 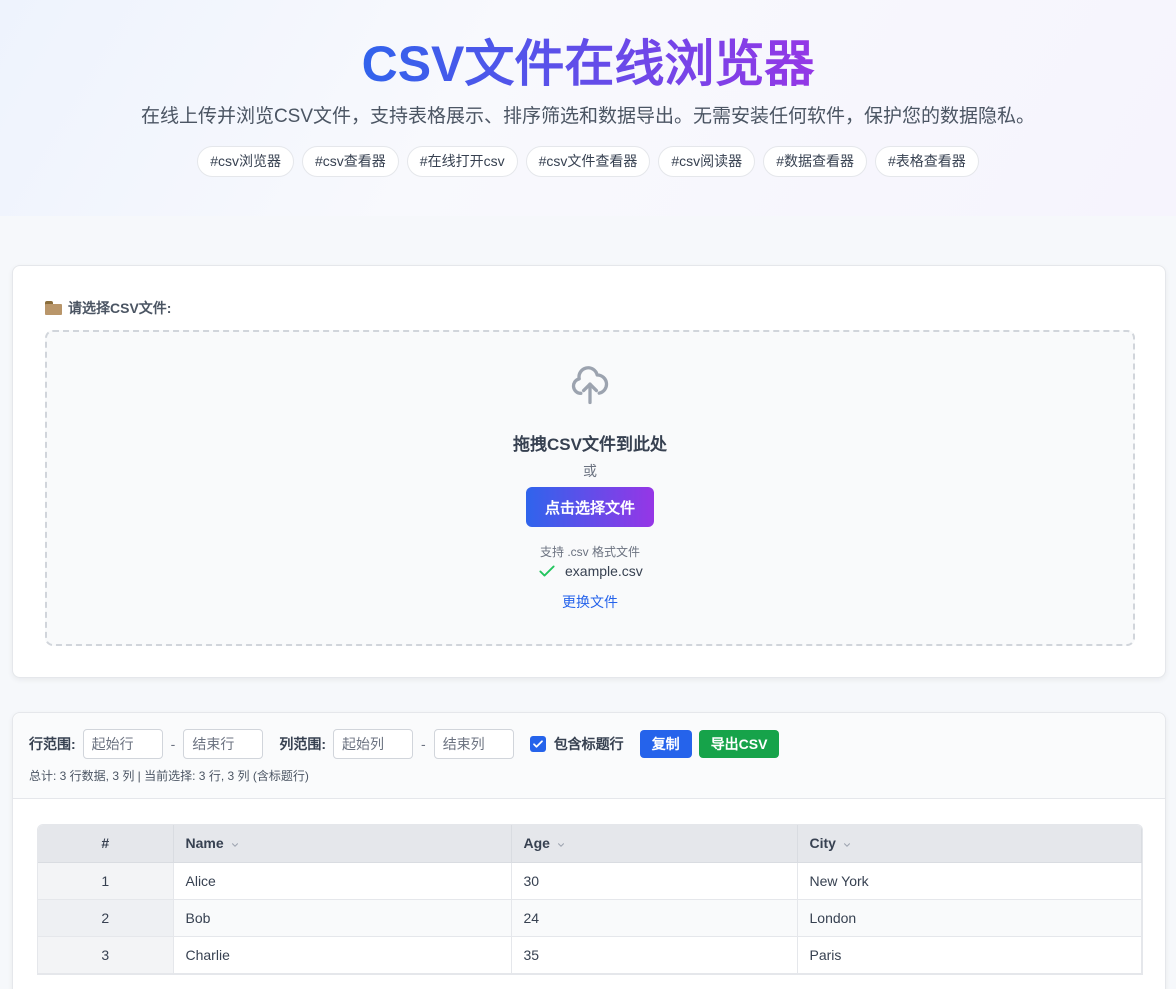 What do you see at coordinates (654, 955) in the screenshot?
I see `table-cell: 35` at bounding box center [654, 955].